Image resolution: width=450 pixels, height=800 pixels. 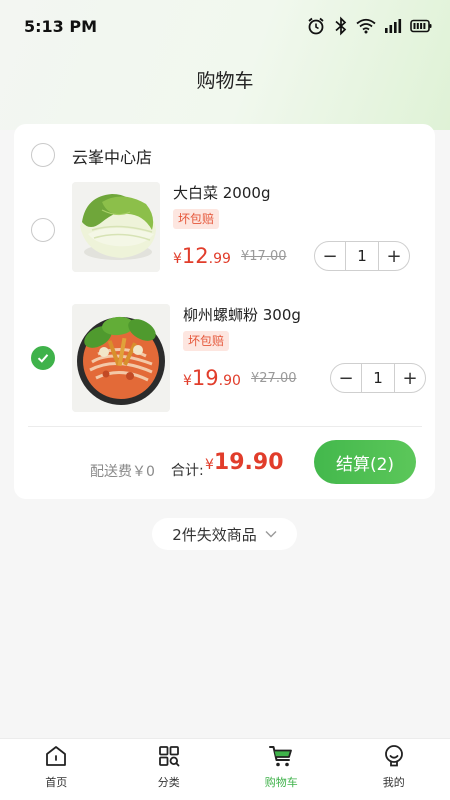 What do you see at coordinates (393, 26) in the screenshot?
I see `signal-icon` at bounding box center [393, 26].